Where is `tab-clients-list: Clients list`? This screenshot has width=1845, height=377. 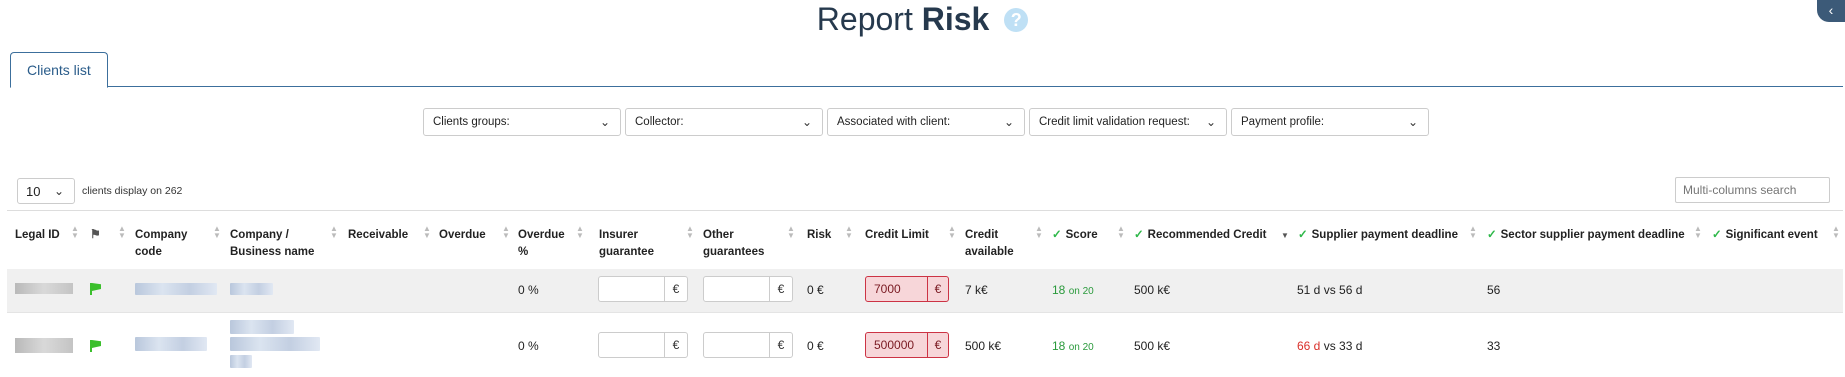 tab-clients-list: Clients list is located at coordinates (59, 70).